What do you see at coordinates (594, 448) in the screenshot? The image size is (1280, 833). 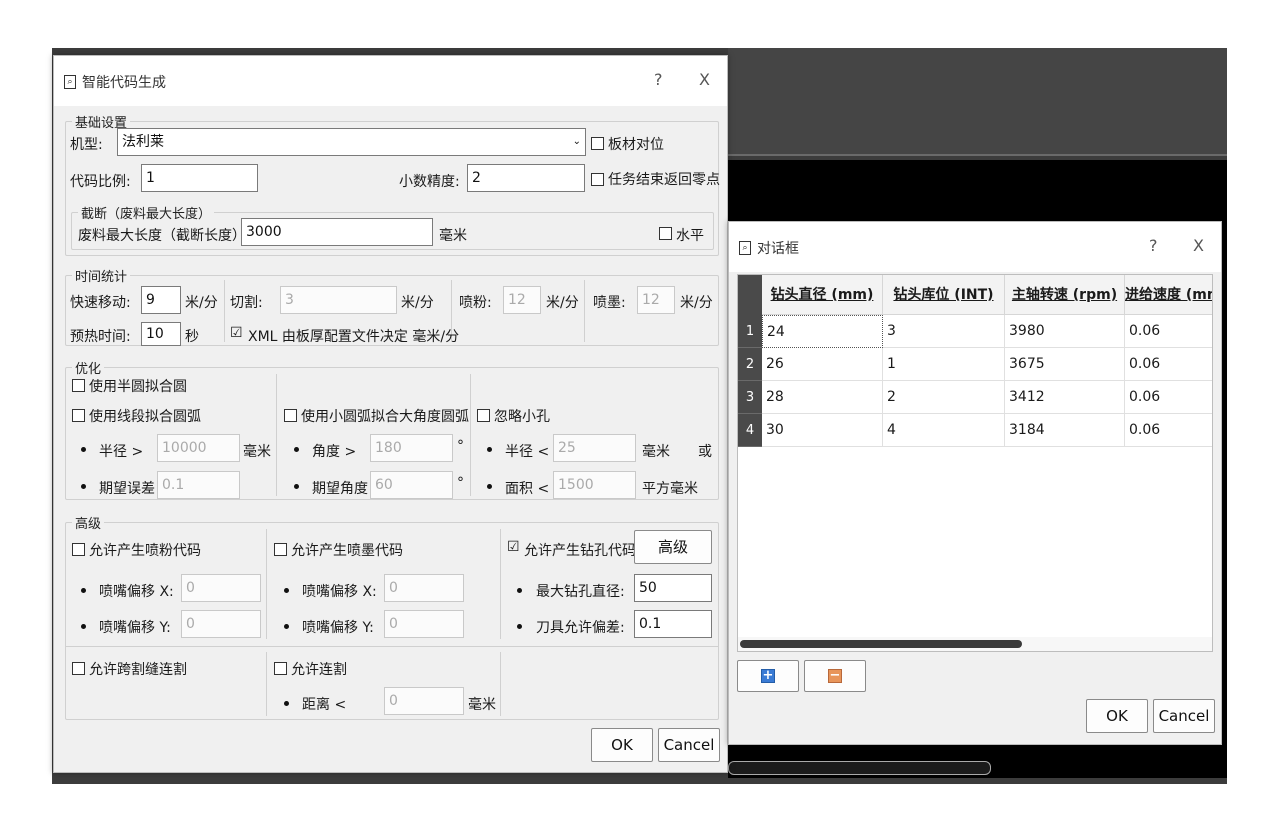 I see `hole-radius-input: 25` at bounding box center [594, 448].